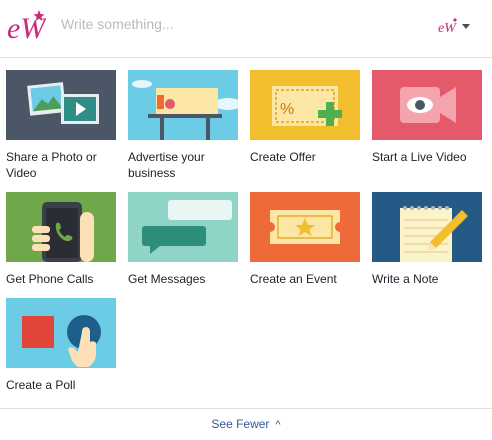  Describe the element at coordinates (246, 408) in the screenshot. I see `footer-divider` at that location.